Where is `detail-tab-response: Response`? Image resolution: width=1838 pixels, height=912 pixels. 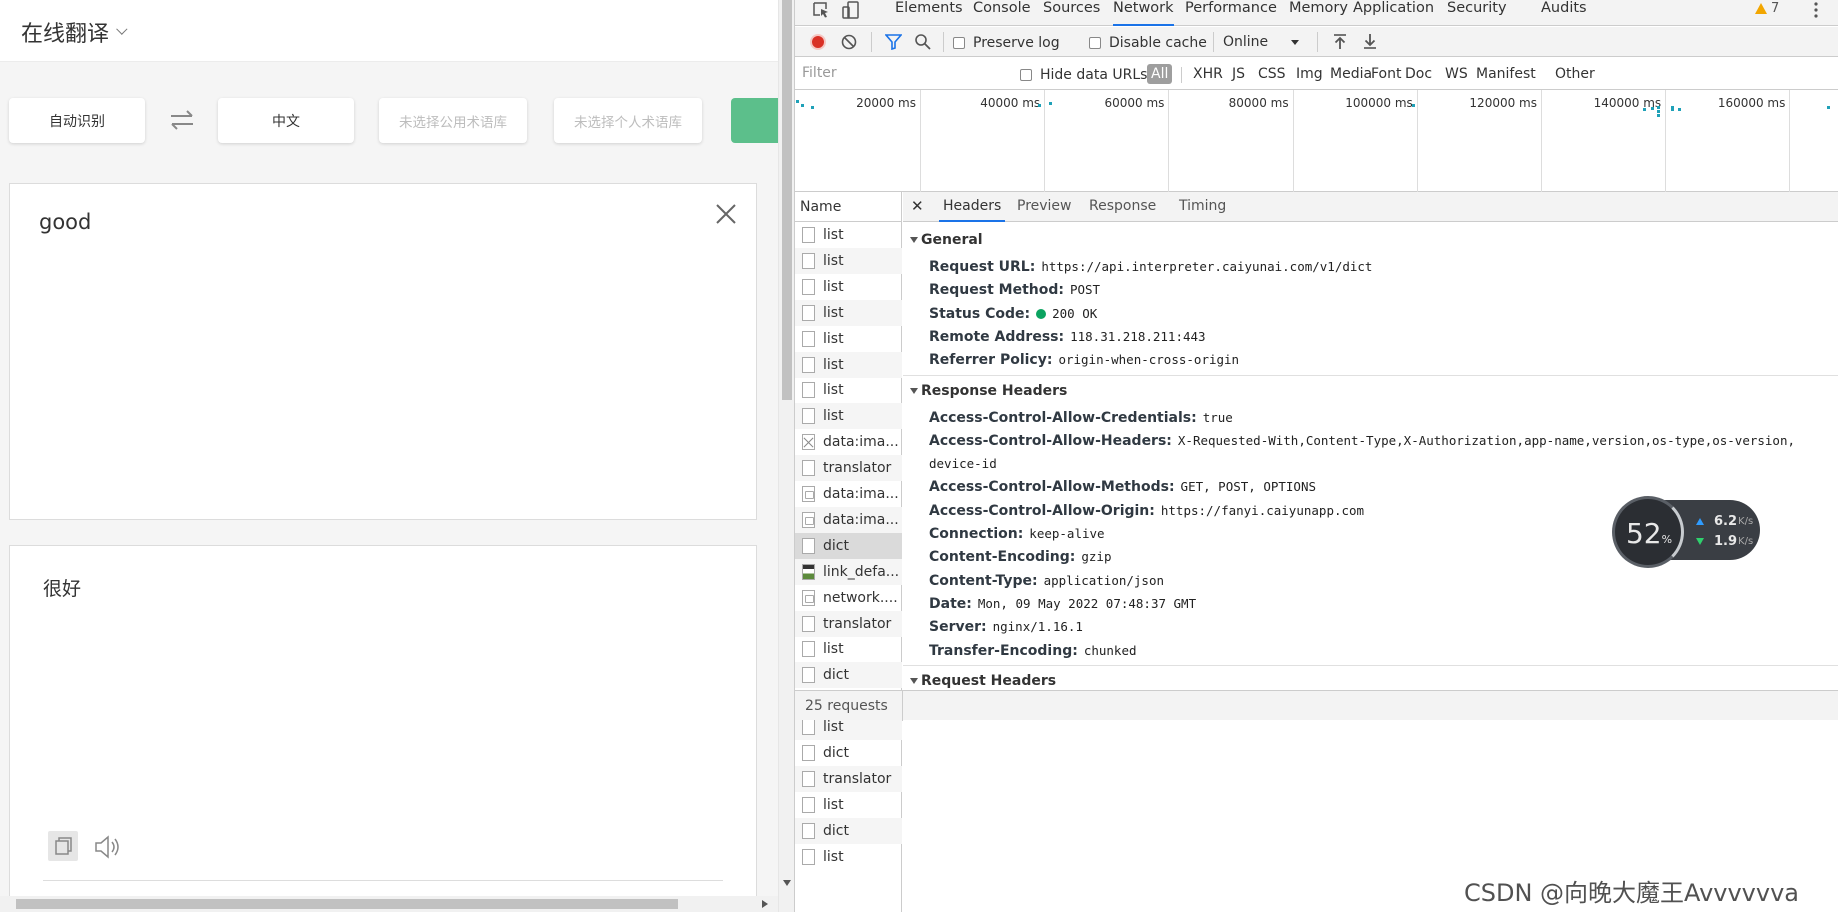 detail-tab-response: Response is located at coordinates (1122, 207).